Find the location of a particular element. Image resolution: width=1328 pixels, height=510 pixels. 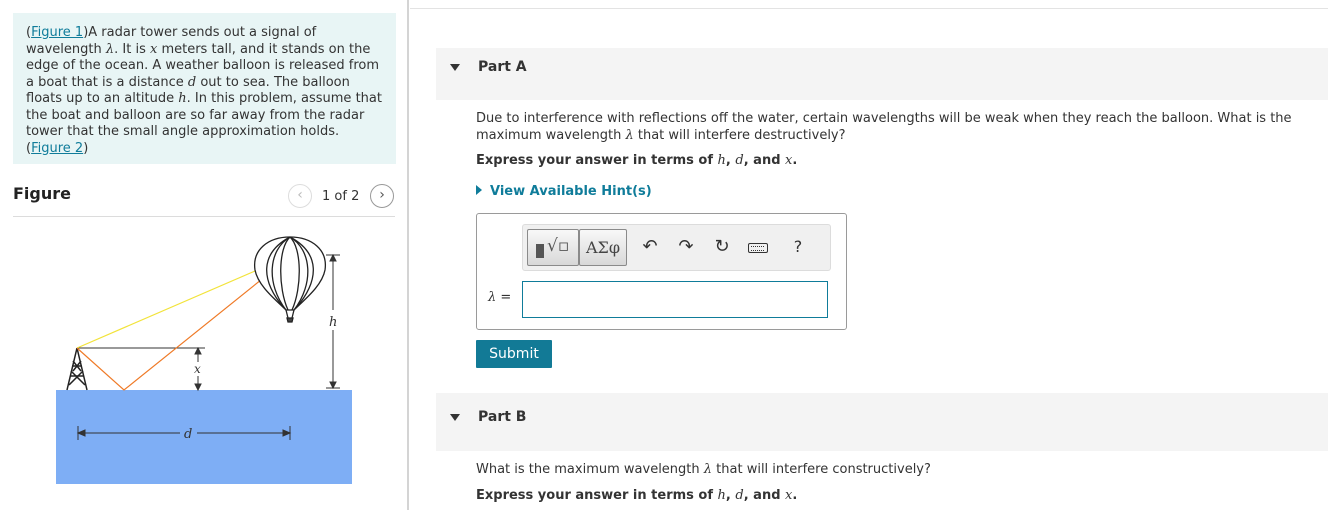

view-hints-link: View Available Hint(s) is located at coordinates (564, 191).